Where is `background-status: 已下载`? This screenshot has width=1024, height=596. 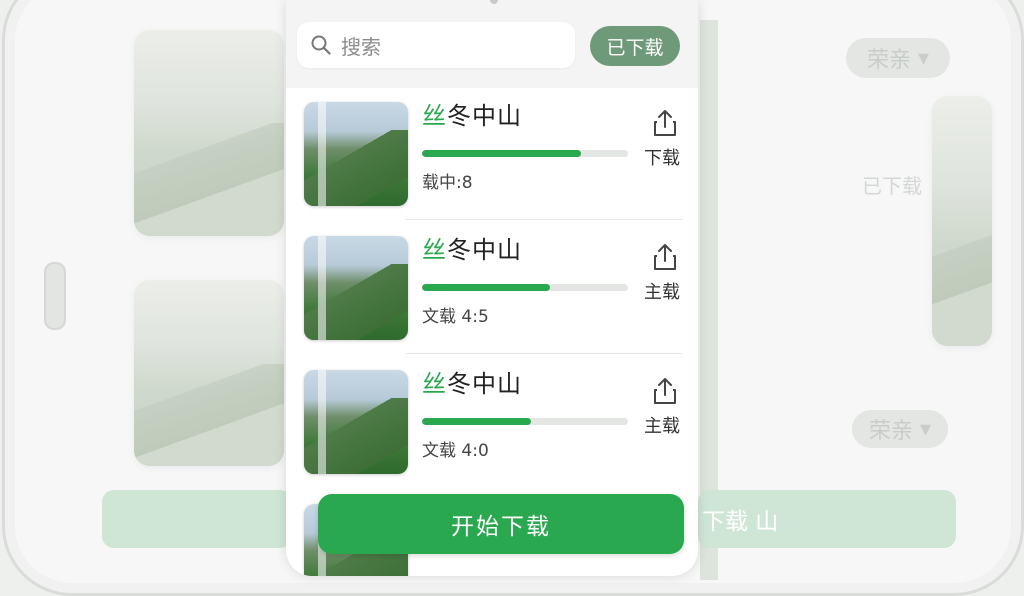 background-status: 已下载 is located at coordinates (892, 186).